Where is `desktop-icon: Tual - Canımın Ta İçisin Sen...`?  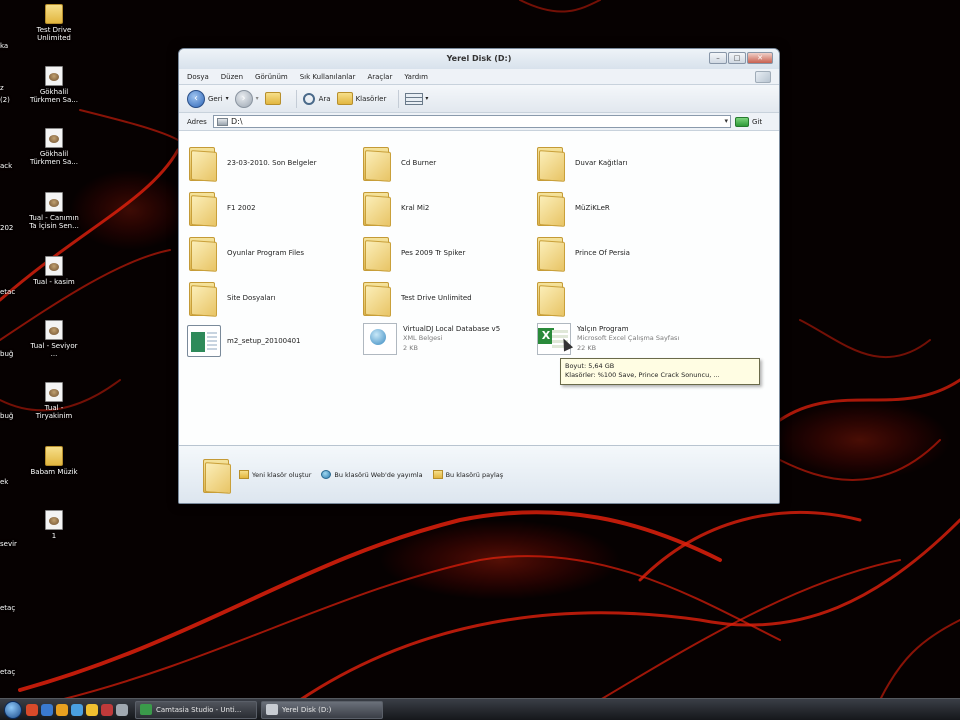 desktop-icon: Tual - Canımın Ta İçisin Sen... is located at coordinates (54, 211).